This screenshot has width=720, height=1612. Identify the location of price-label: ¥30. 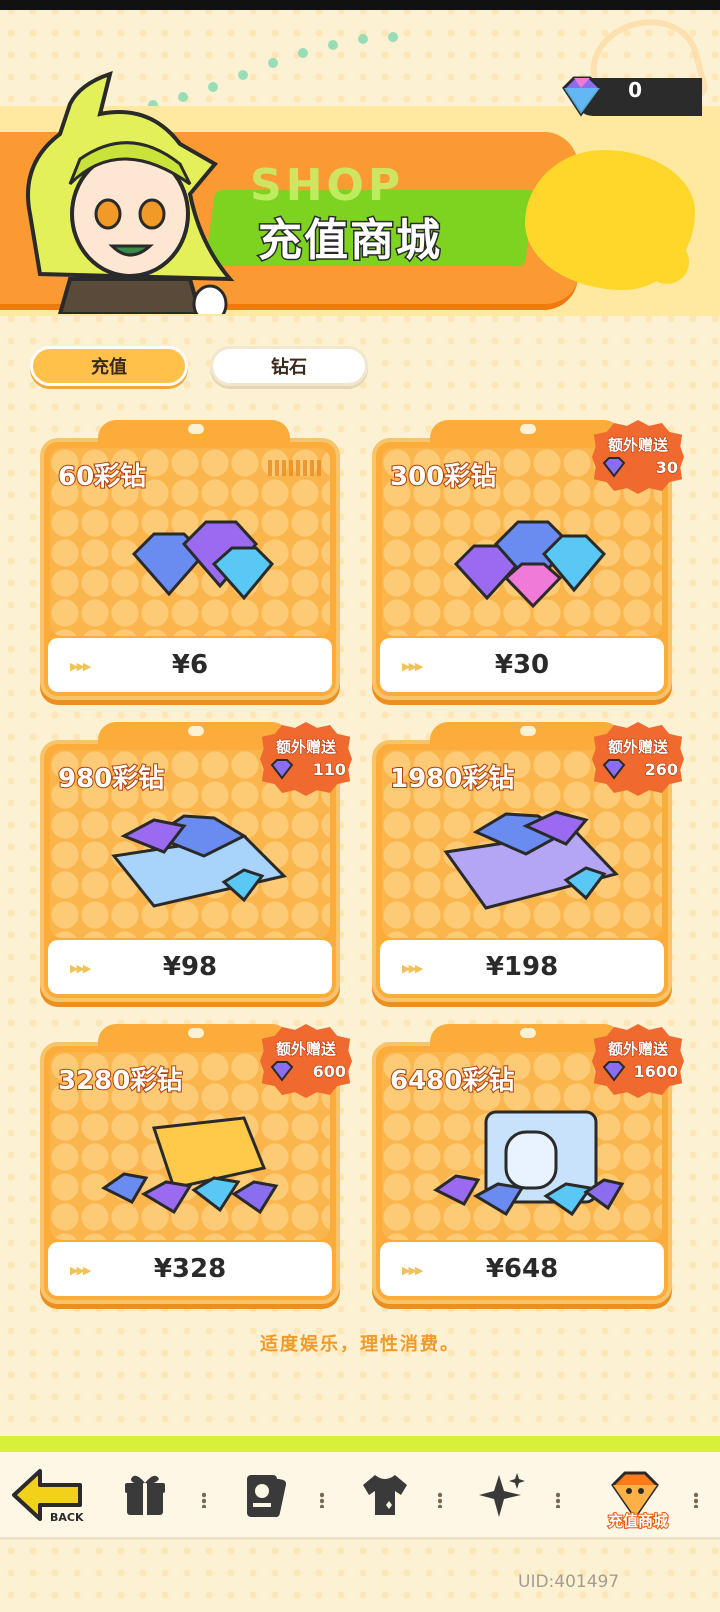
(522, 665).